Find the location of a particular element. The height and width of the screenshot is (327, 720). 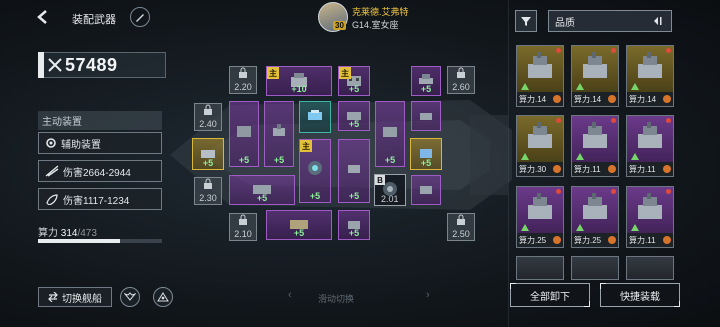

weapon-card-footer: 算力.25 is located at coordinates (540, 240).